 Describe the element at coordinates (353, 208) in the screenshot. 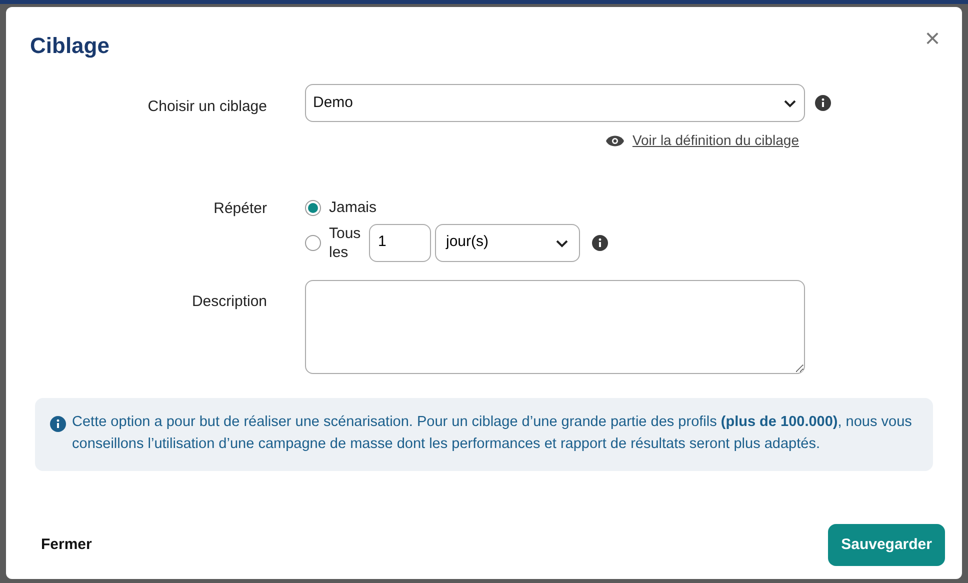

I see `radio-label: Jamais` at that location.